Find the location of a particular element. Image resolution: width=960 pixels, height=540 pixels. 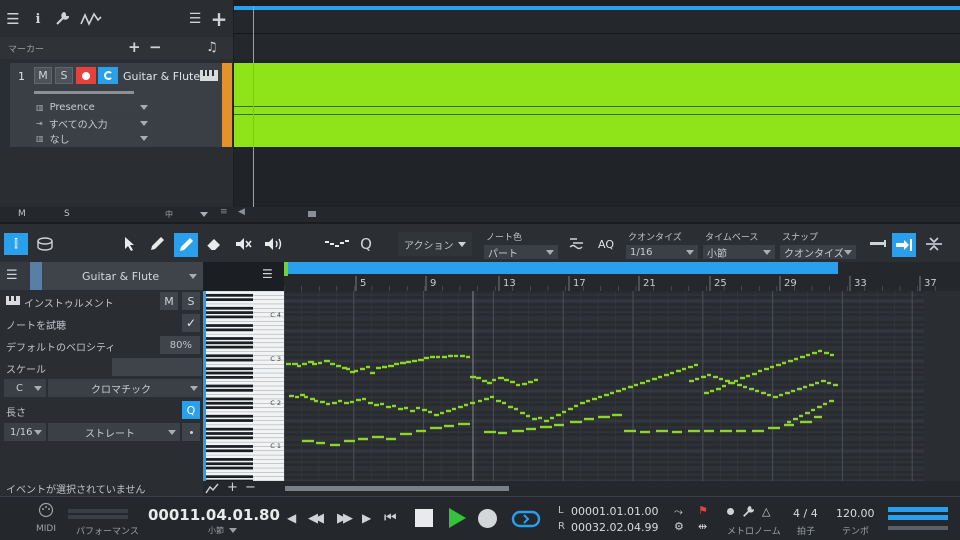

quantize-q-icon: Q is located at coordinates (366, 244).